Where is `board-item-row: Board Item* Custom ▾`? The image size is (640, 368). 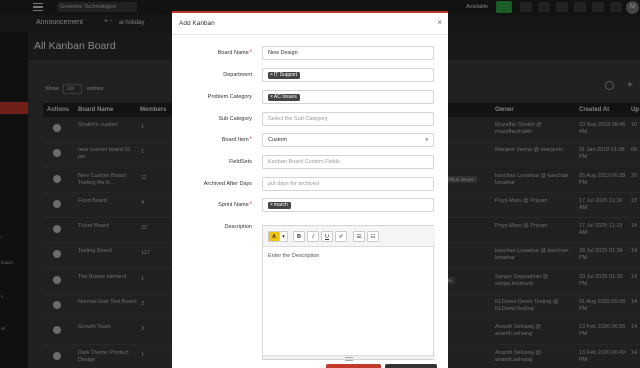
board-item-row: Board Item* Custom ▾ is located at coordinates (310, 140).